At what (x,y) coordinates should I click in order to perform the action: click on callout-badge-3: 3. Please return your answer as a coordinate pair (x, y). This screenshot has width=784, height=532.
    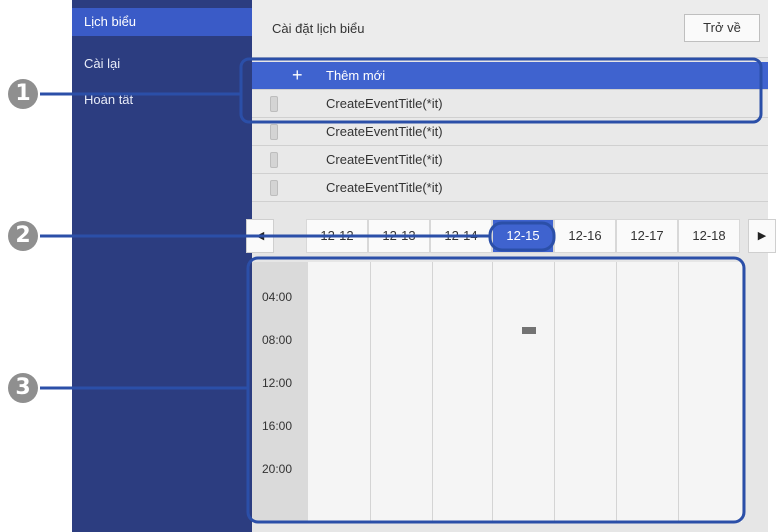
    Looking at the image, I should click on (23, 388).